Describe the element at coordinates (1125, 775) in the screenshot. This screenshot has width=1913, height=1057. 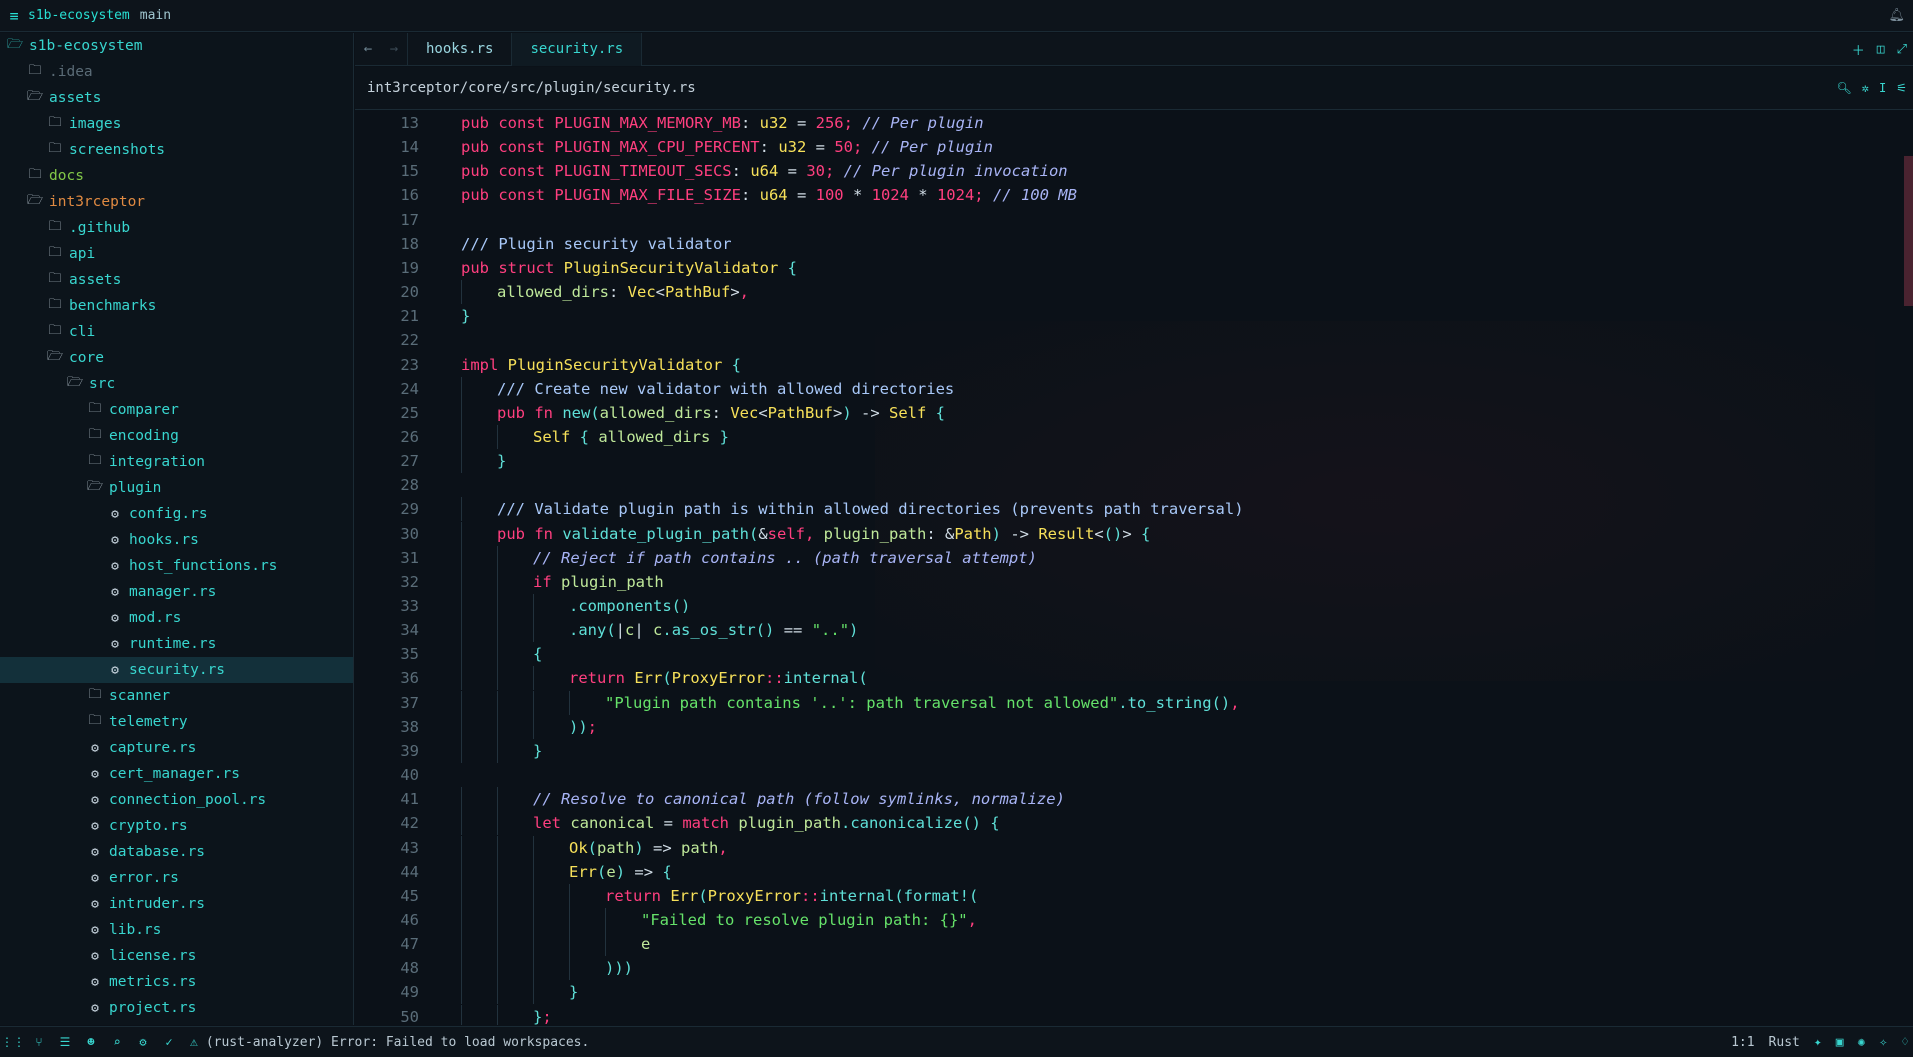
I see `code-line: 40` at that location.